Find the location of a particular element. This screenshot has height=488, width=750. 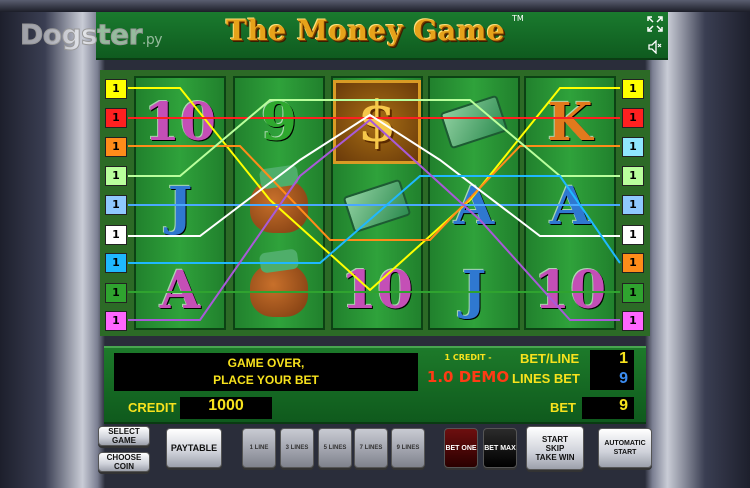

line-label-left-5: 1 is located at coordinates (116, 205).